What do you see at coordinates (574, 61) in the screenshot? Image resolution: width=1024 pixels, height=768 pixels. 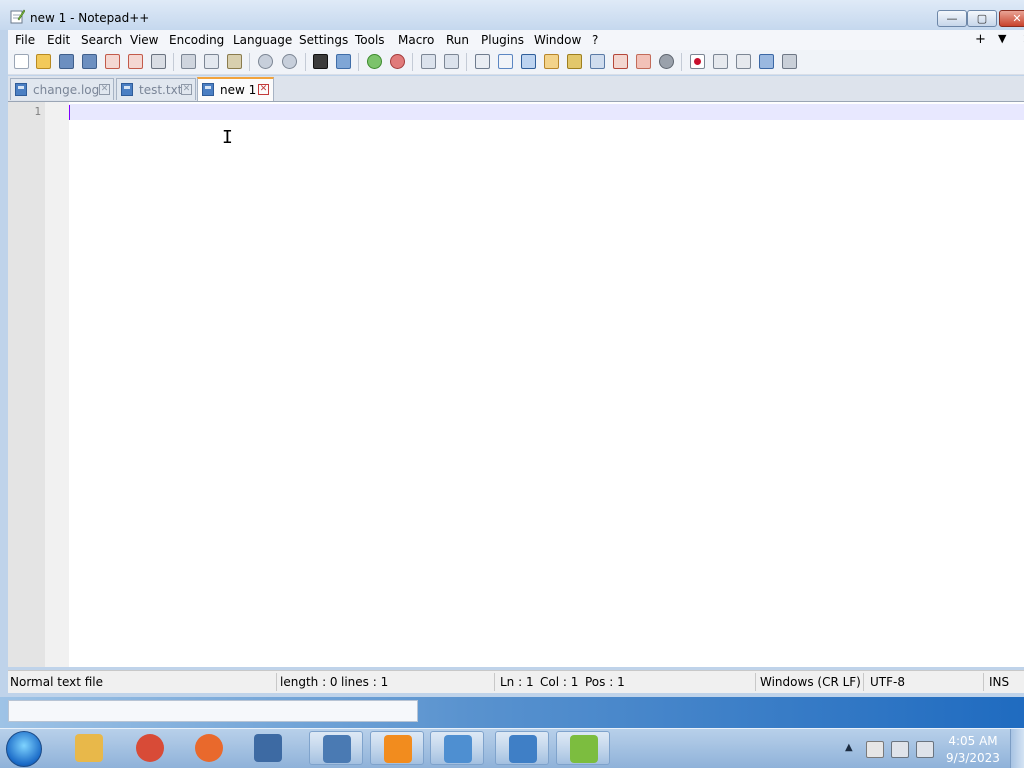 I see `document-map-icon` at bounding box center [574, 61].